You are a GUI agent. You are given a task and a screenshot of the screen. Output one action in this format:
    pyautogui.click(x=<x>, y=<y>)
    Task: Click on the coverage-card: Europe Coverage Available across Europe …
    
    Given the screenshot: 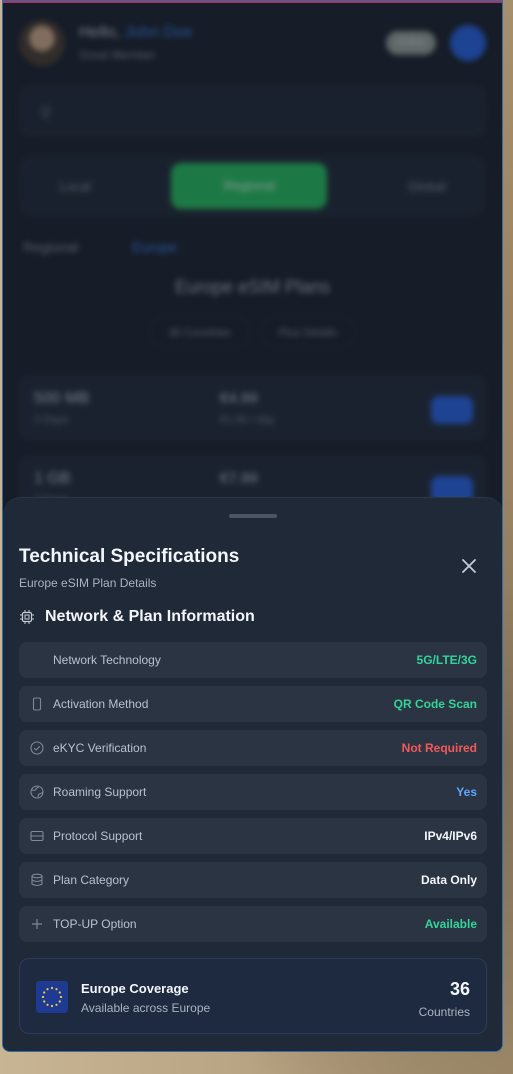 What is the action you would take?
    pyautogui.click(x=253, y=996)
    